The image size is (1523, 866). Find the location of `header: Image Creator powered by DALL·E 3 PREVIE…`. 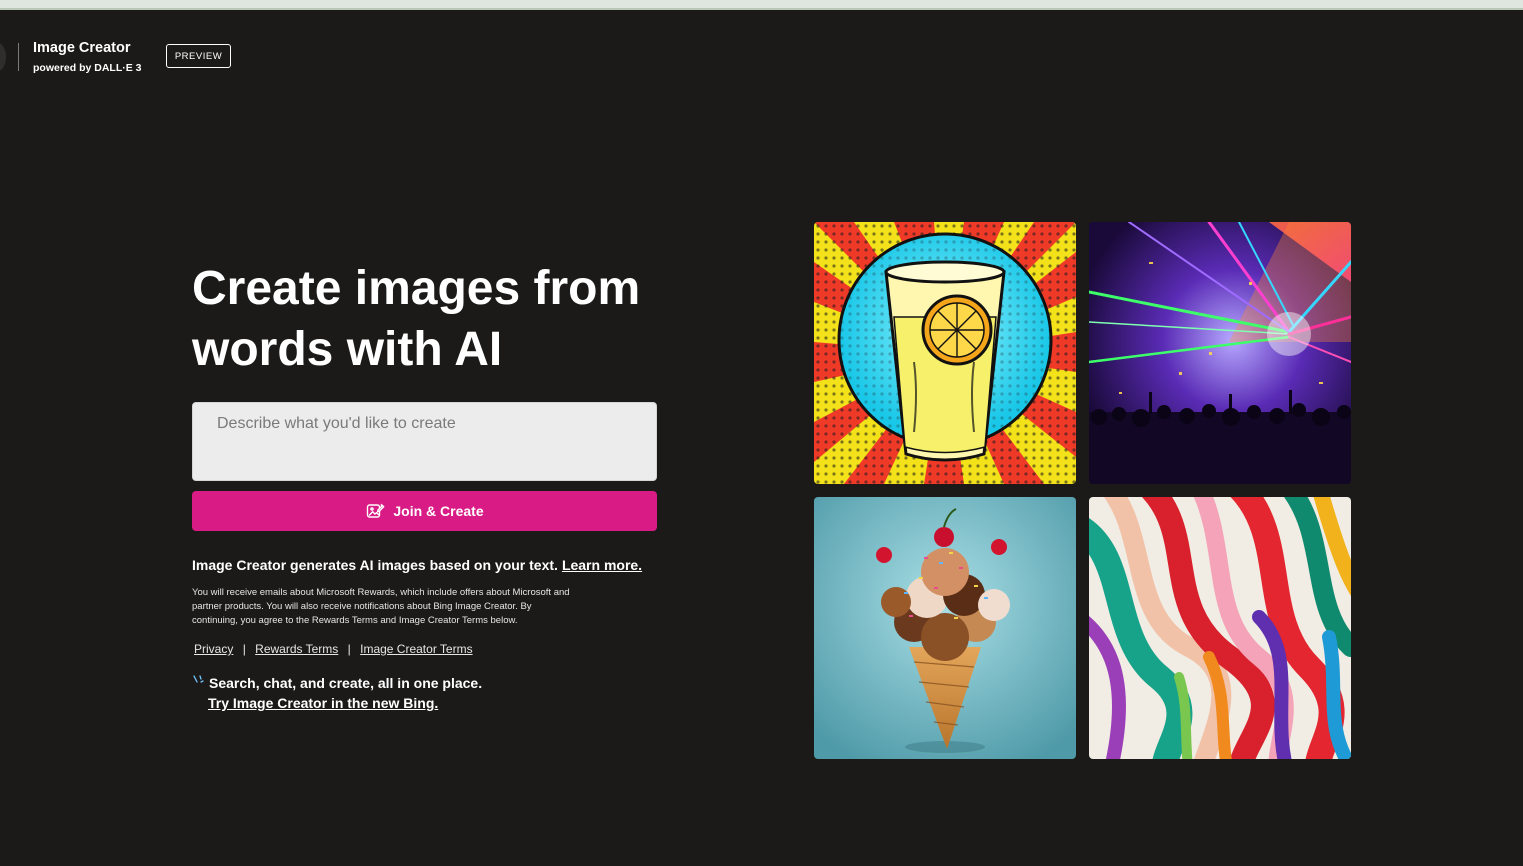

header: Image Creator powered by DALL·E 3 PREVIE… is located at coordinates (761, 57).